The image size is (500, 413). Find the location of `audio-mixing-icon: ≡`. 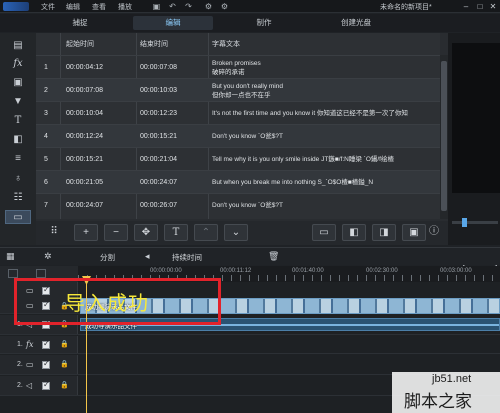

audio-mixing-icon: ≡ is located at coordinates (18, 159).